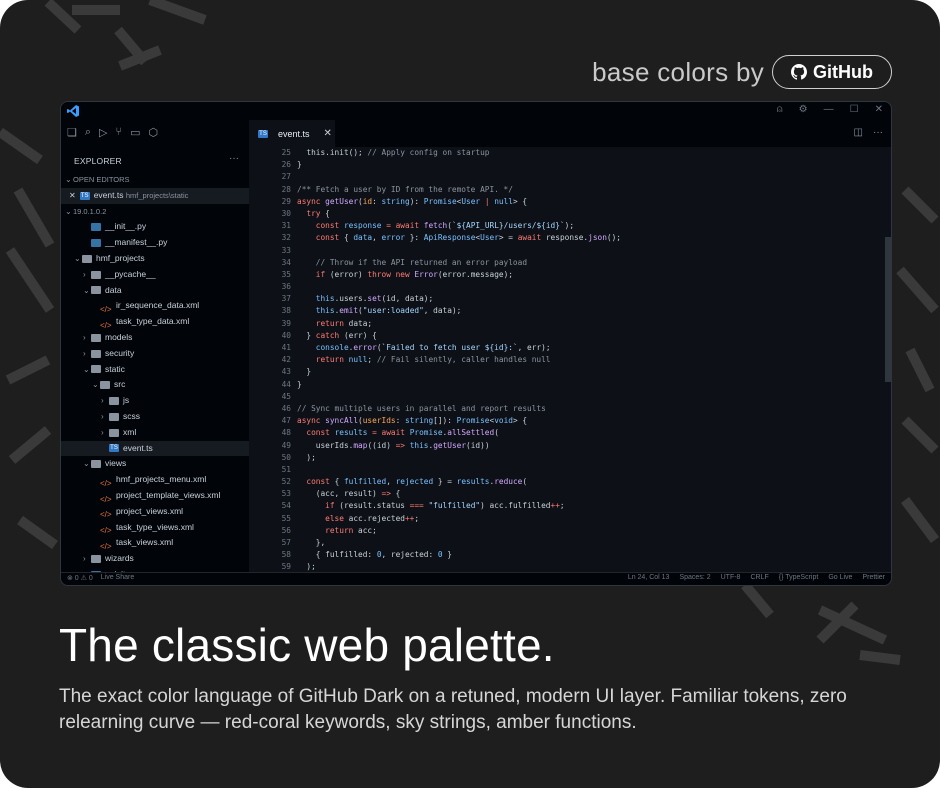  I want to click on code-token: null, so click(503, 201).